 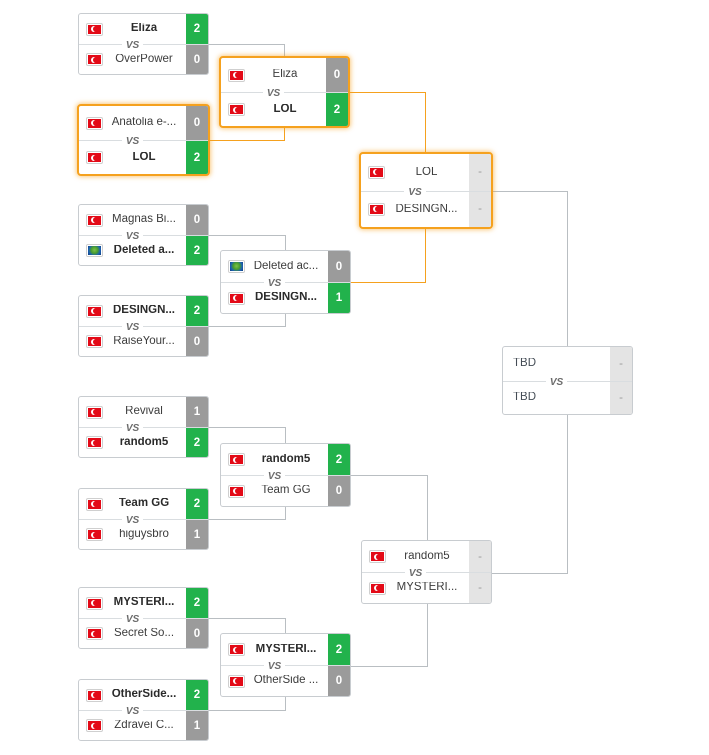 I want to click on match-r1m7: MYSTERI... 2 Secret So... 0 VS, so click(x=143, y=618).